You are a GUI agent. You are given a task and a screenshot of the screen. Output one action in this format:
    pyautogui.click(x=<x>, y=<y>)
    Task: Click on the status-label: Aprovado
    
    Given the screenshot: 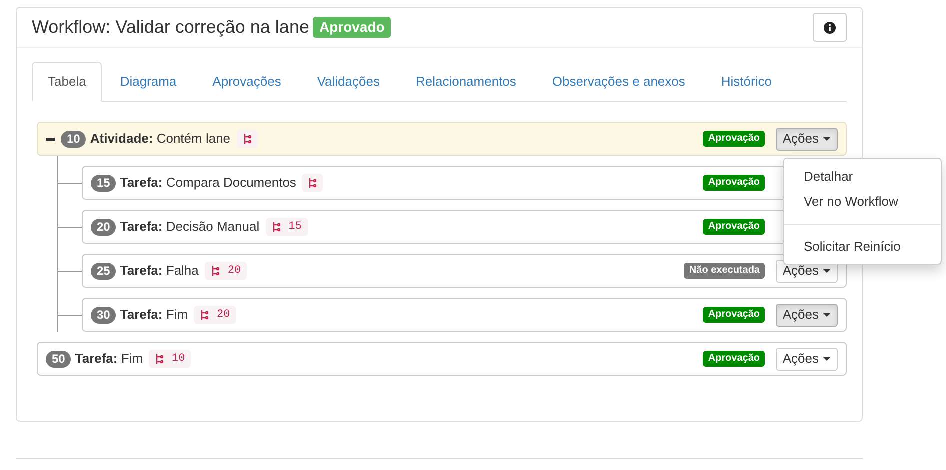 What is the action you would take?
    pyautogui.click(x=352, y=27)
    